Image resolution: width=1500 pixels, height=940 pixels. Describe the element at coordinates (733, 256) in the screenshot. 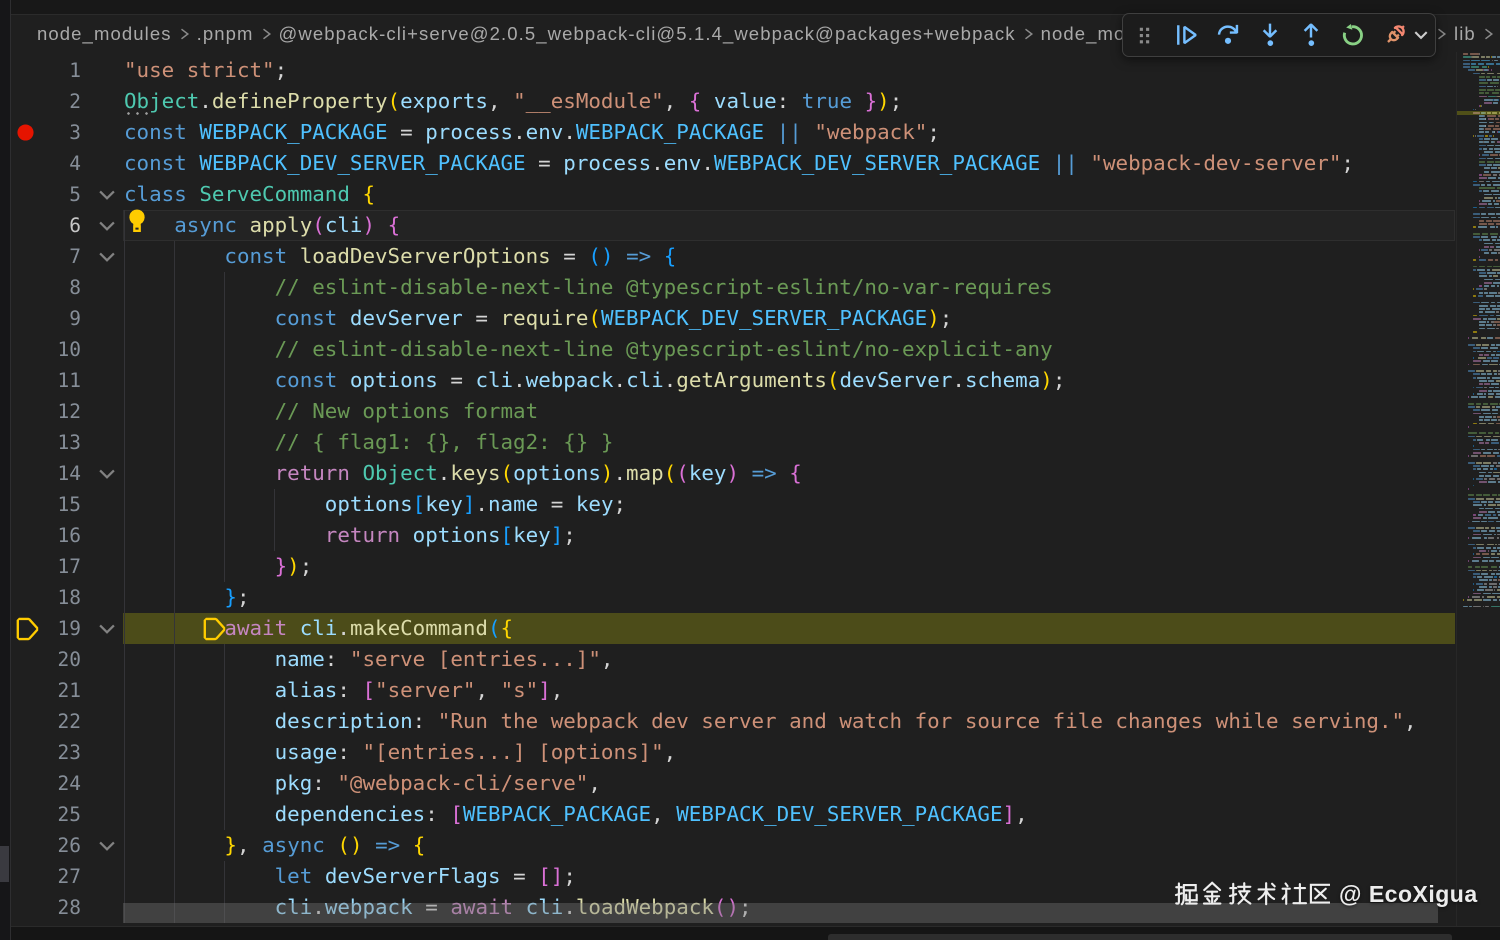

I see `code-line-7: 7 const loadDevServerOptions = () => {` at that location.